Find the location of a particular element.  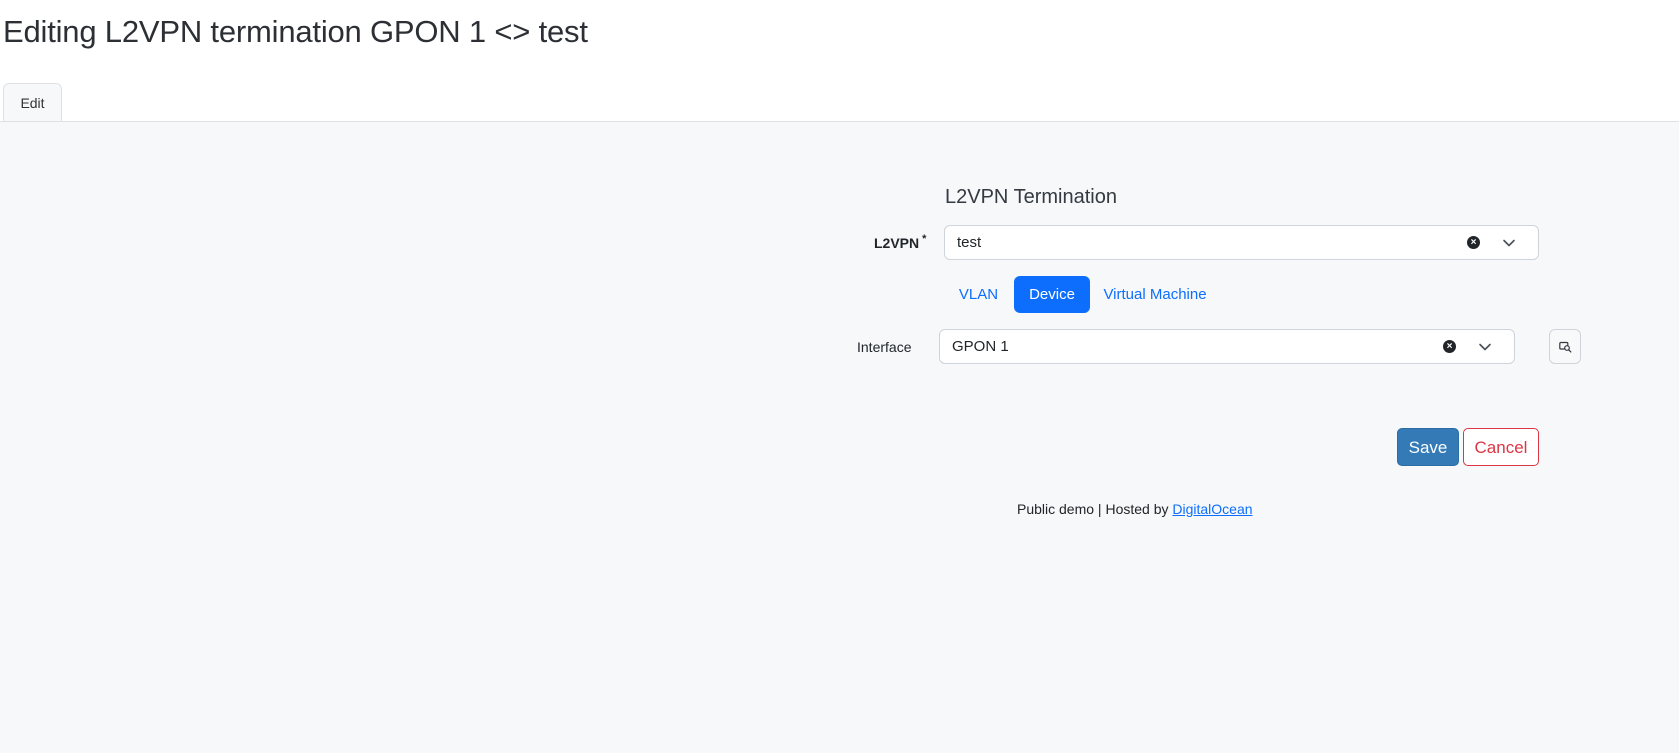

save-button: Save is located at coordinates (1428, 447).